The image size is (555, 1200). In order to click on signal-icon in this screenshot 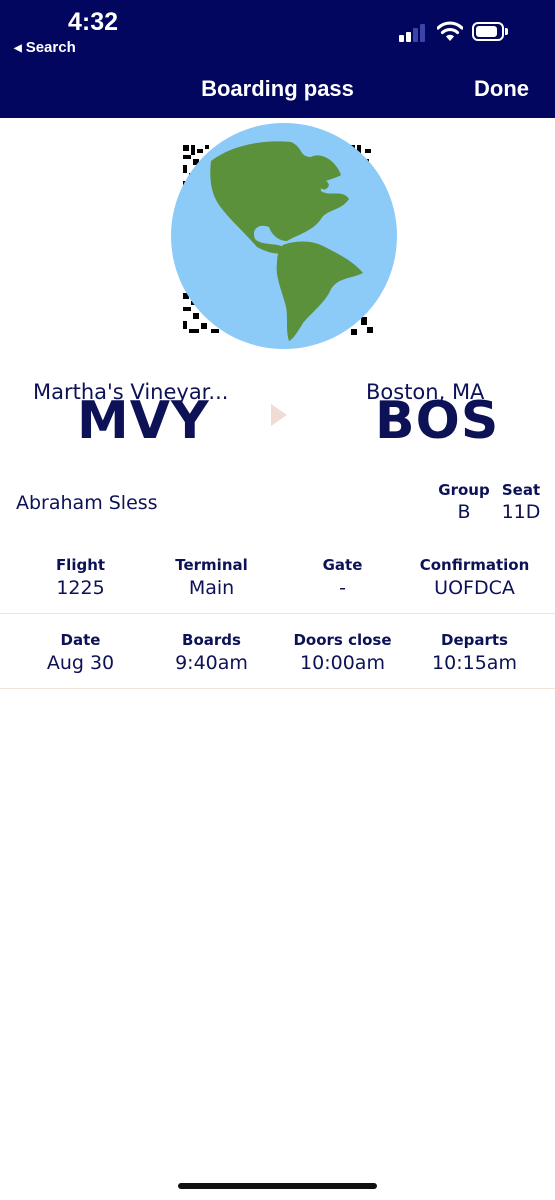, I will do `click(414, 33)`.